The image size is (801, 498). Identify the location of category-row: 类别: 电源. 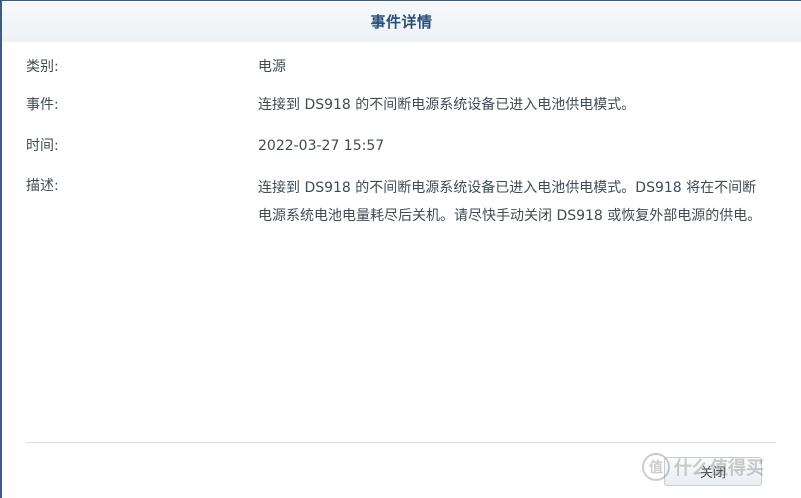
(403, 67).